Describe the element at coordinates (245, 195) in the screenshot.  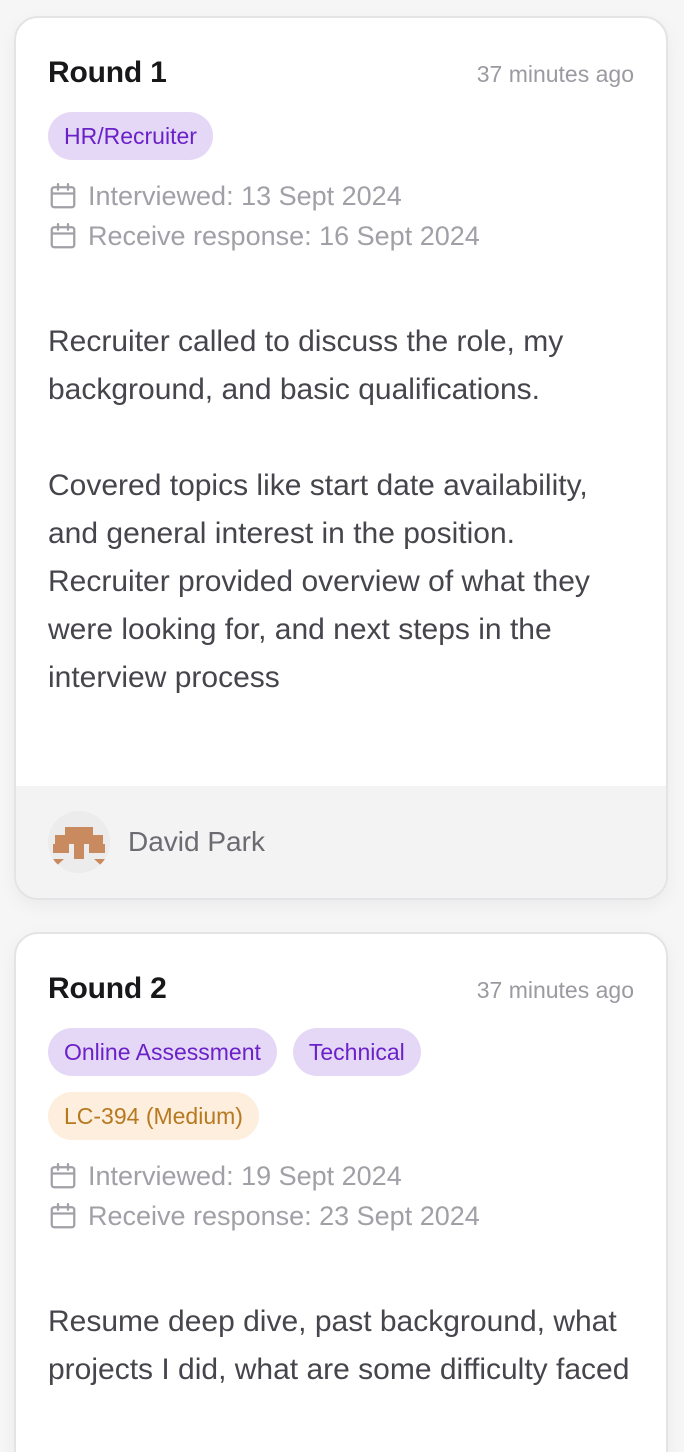
I see `interviewed-date-text: Interviewed: 13 Sept 2024` at that location.